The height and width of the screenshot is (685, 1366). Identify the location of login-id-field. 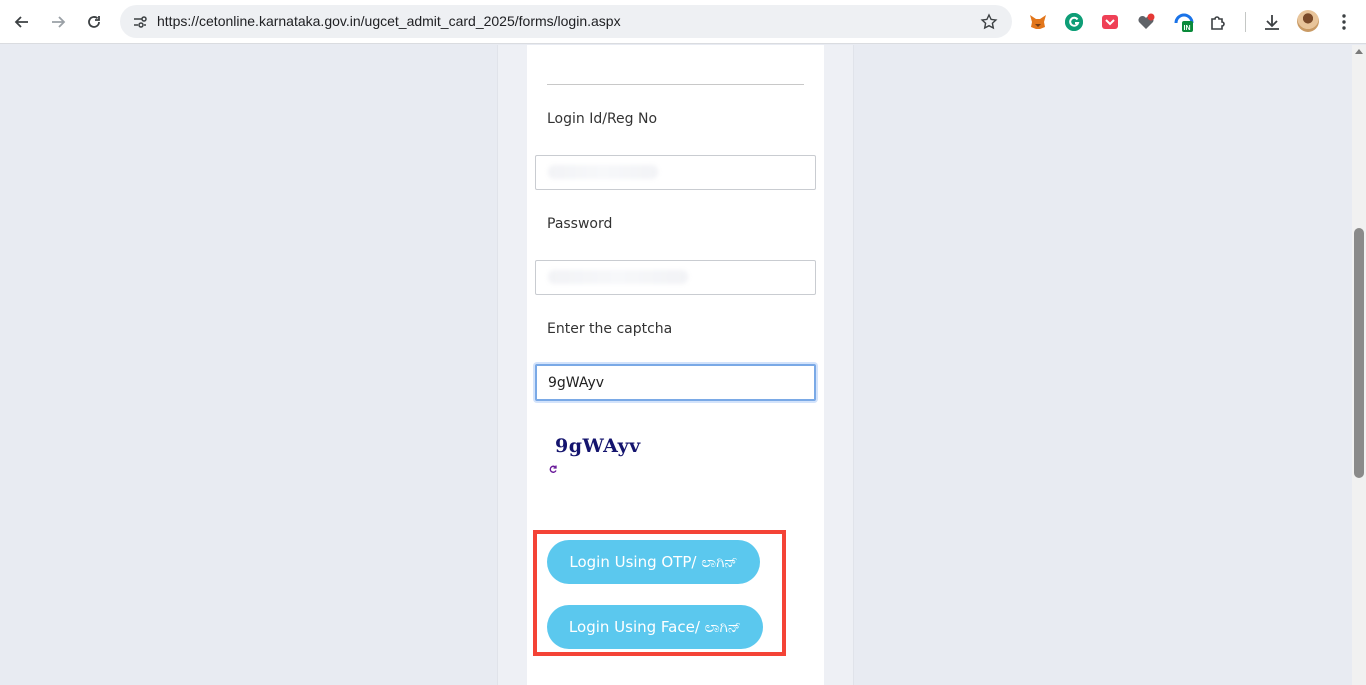
(675, 172).